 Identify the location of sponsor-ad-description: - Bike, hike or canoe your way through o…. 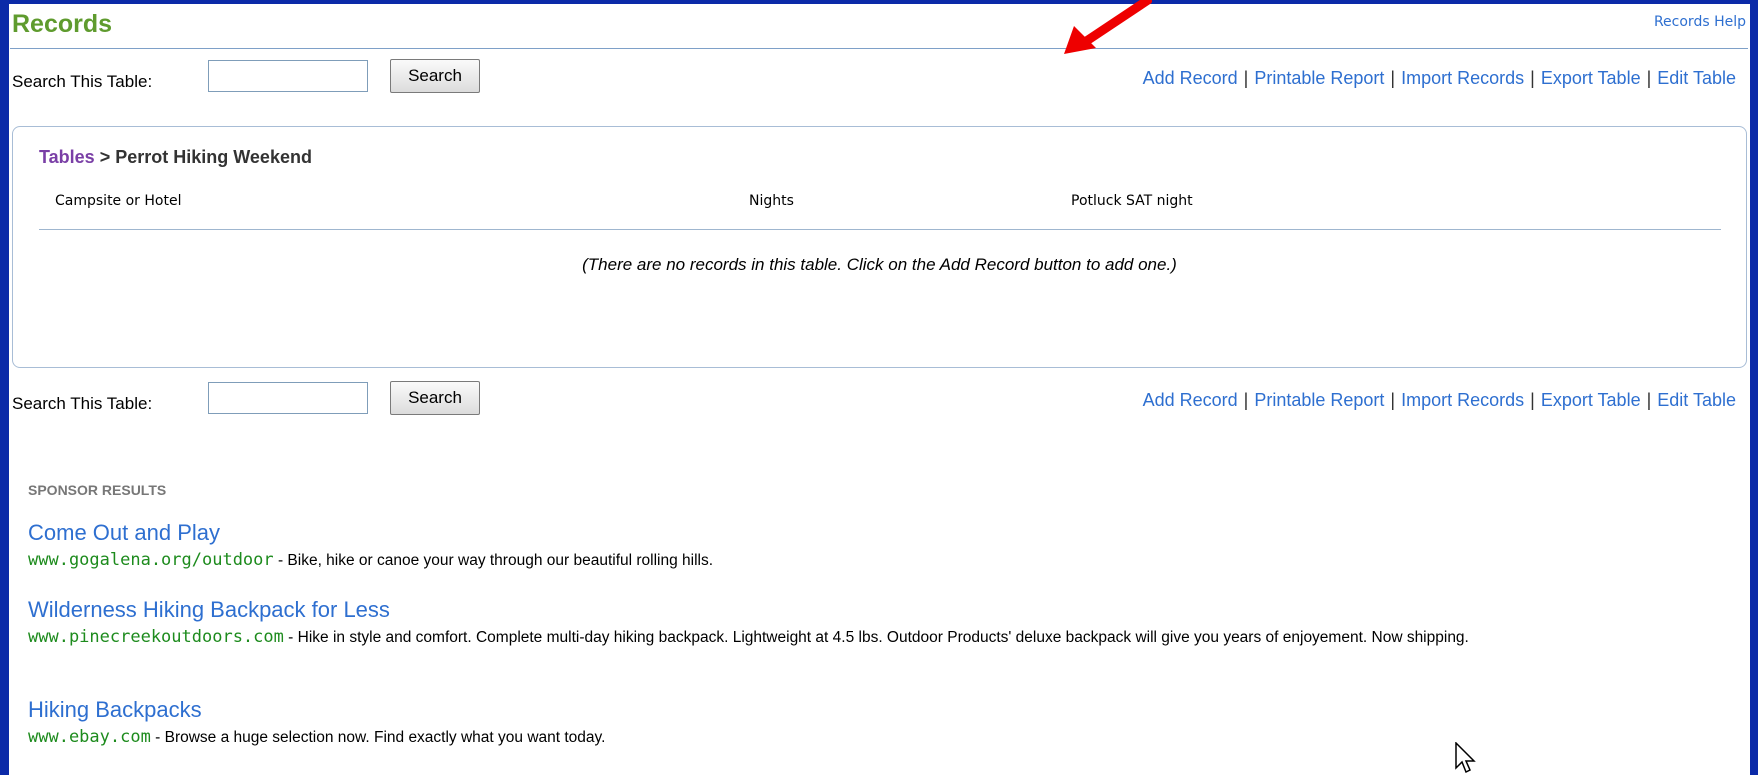
(493, 560).